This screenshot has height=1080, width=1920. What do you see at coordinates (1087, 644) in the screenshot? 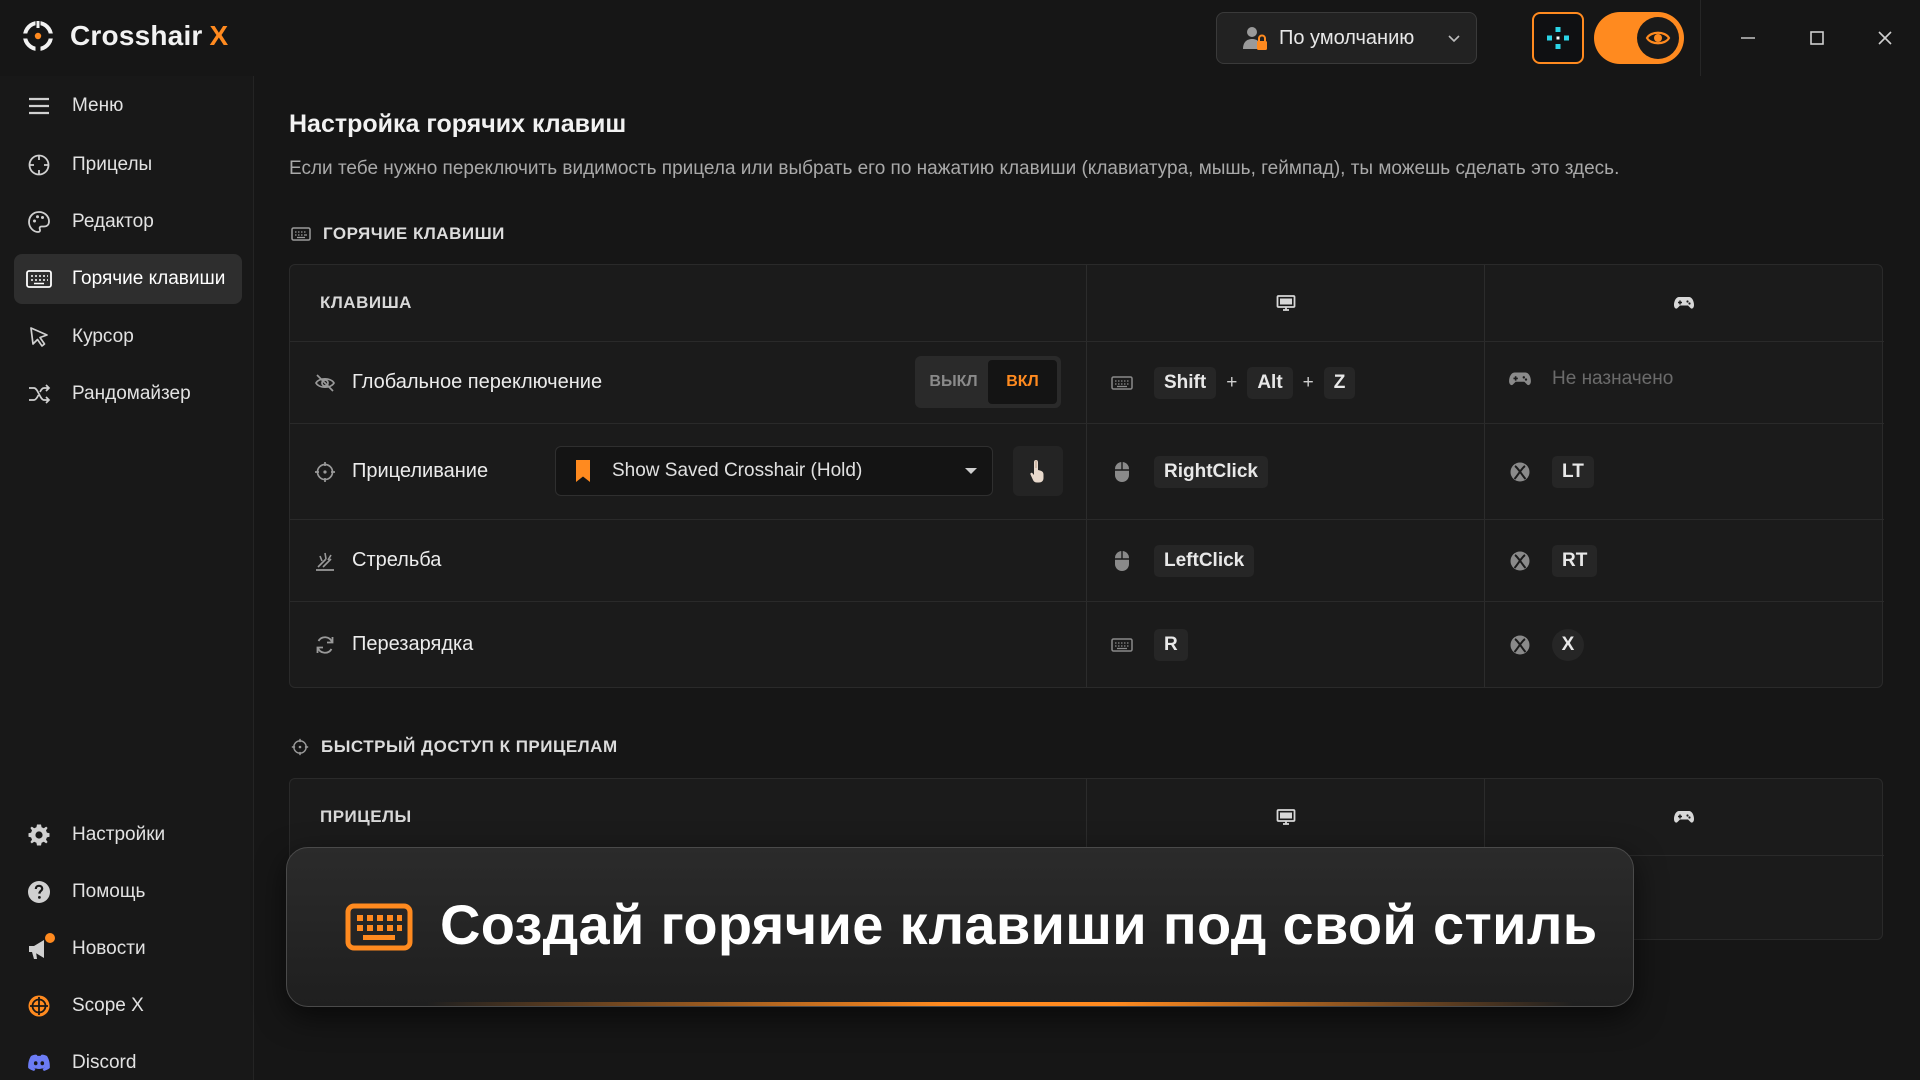
I see `hotkey-row-reload: Перезарядка R X` at bounding box center [1087, 644].